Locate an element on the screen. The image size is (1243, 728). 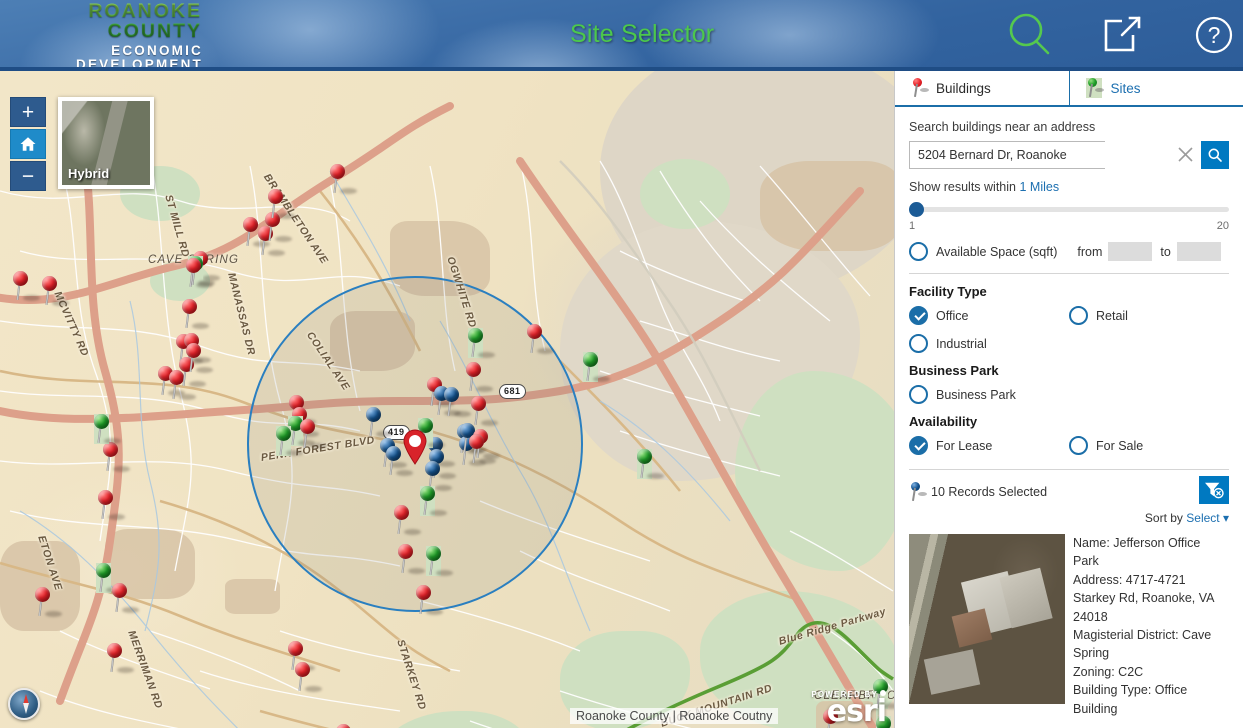
facility-option-office: Office is located at coordinates (989, 315).